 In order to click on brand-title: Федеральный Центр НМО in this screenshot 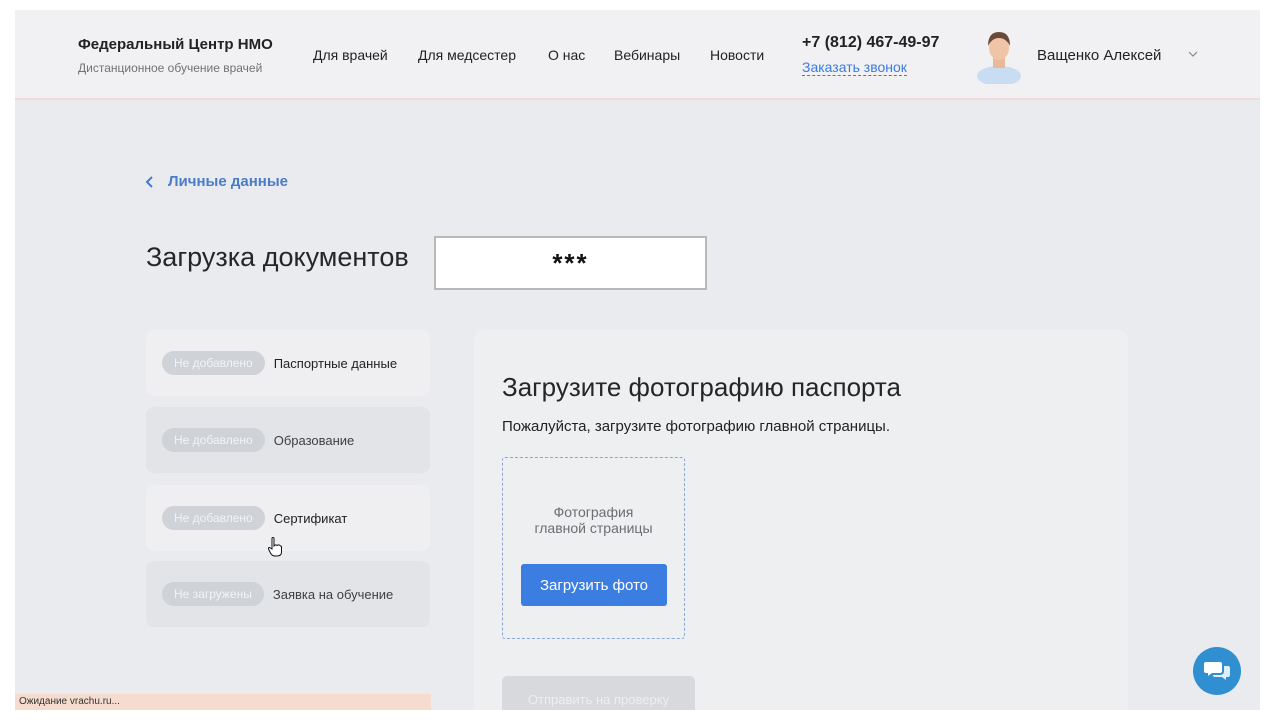, I will do `click(175, 44)`.